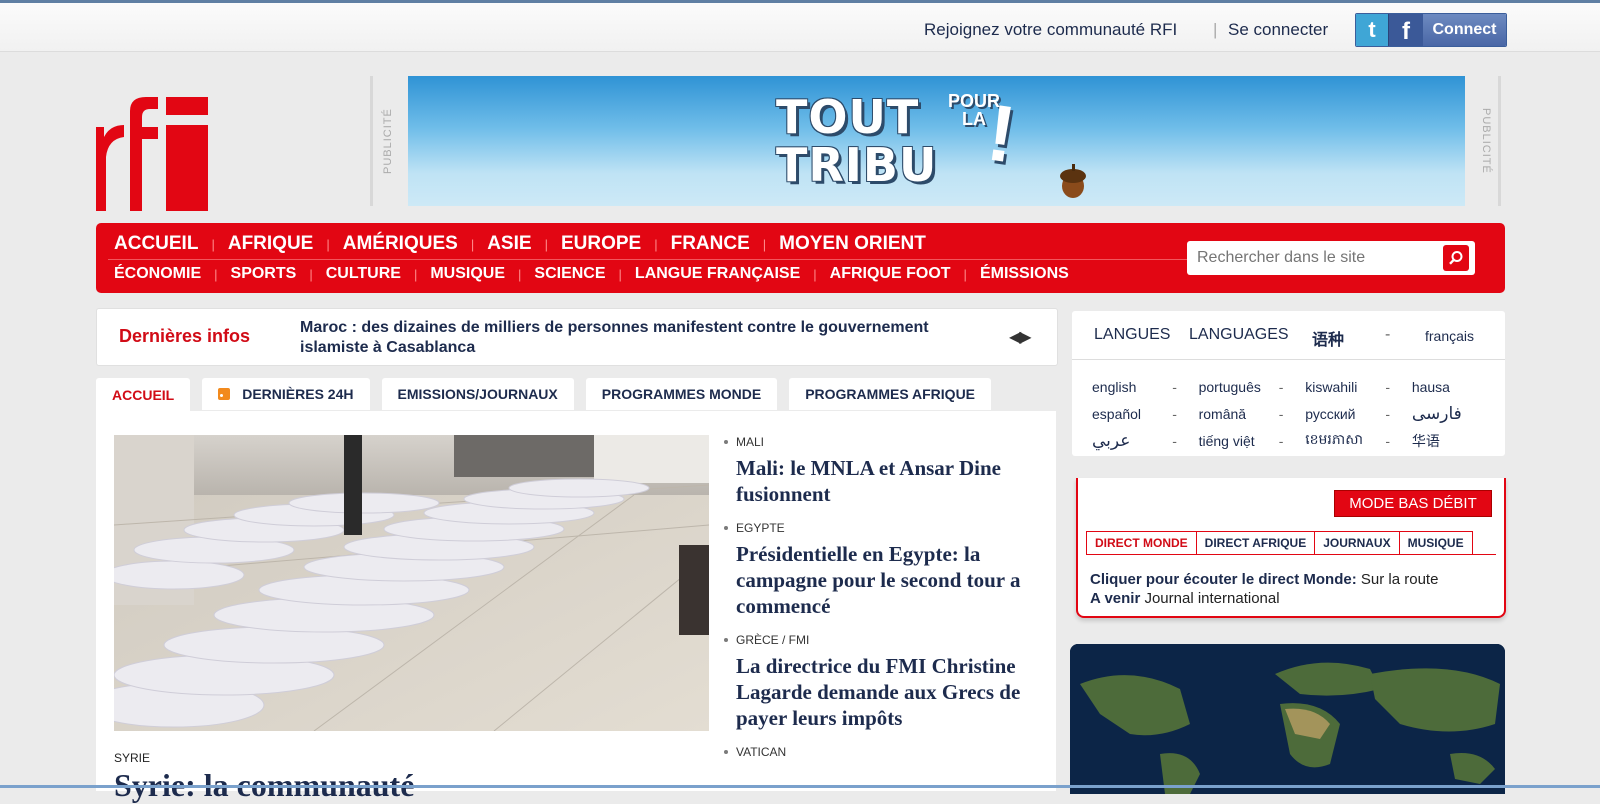 This screenshot has height=804, width=1600. Describe the element at coordinates (286, 394) in the screenshot. I see `tab-dernieres-24h: DERNIÈRES 24H` at that location.